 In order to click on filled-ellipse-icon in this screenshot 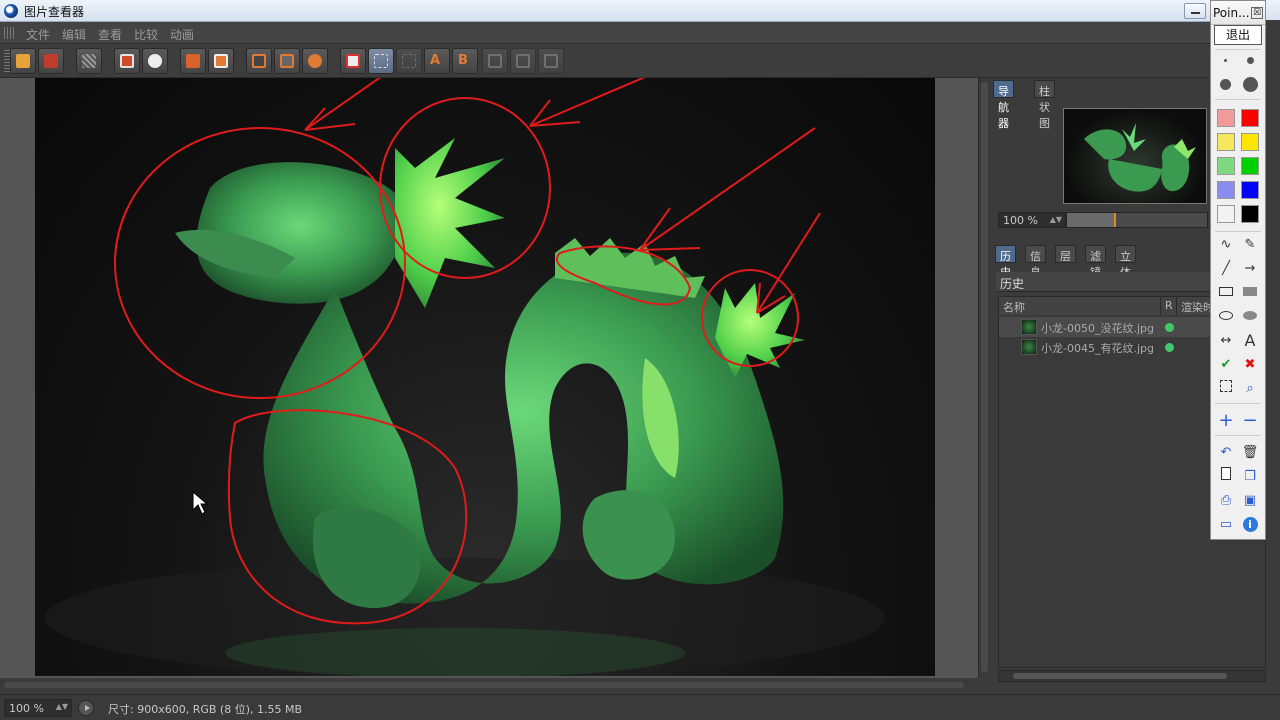, I will do `click(1250, 317)`.